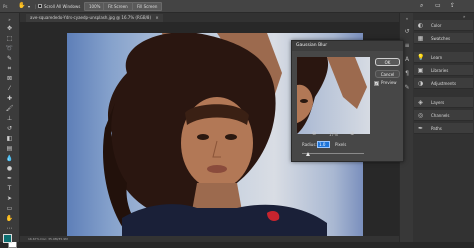 Image resolution: width=474 pixels, height=248 pixels. What do you see at coordinates (407, 60) in the screenshot?
I see `character-icon: A` at bounding box center [407, 60].